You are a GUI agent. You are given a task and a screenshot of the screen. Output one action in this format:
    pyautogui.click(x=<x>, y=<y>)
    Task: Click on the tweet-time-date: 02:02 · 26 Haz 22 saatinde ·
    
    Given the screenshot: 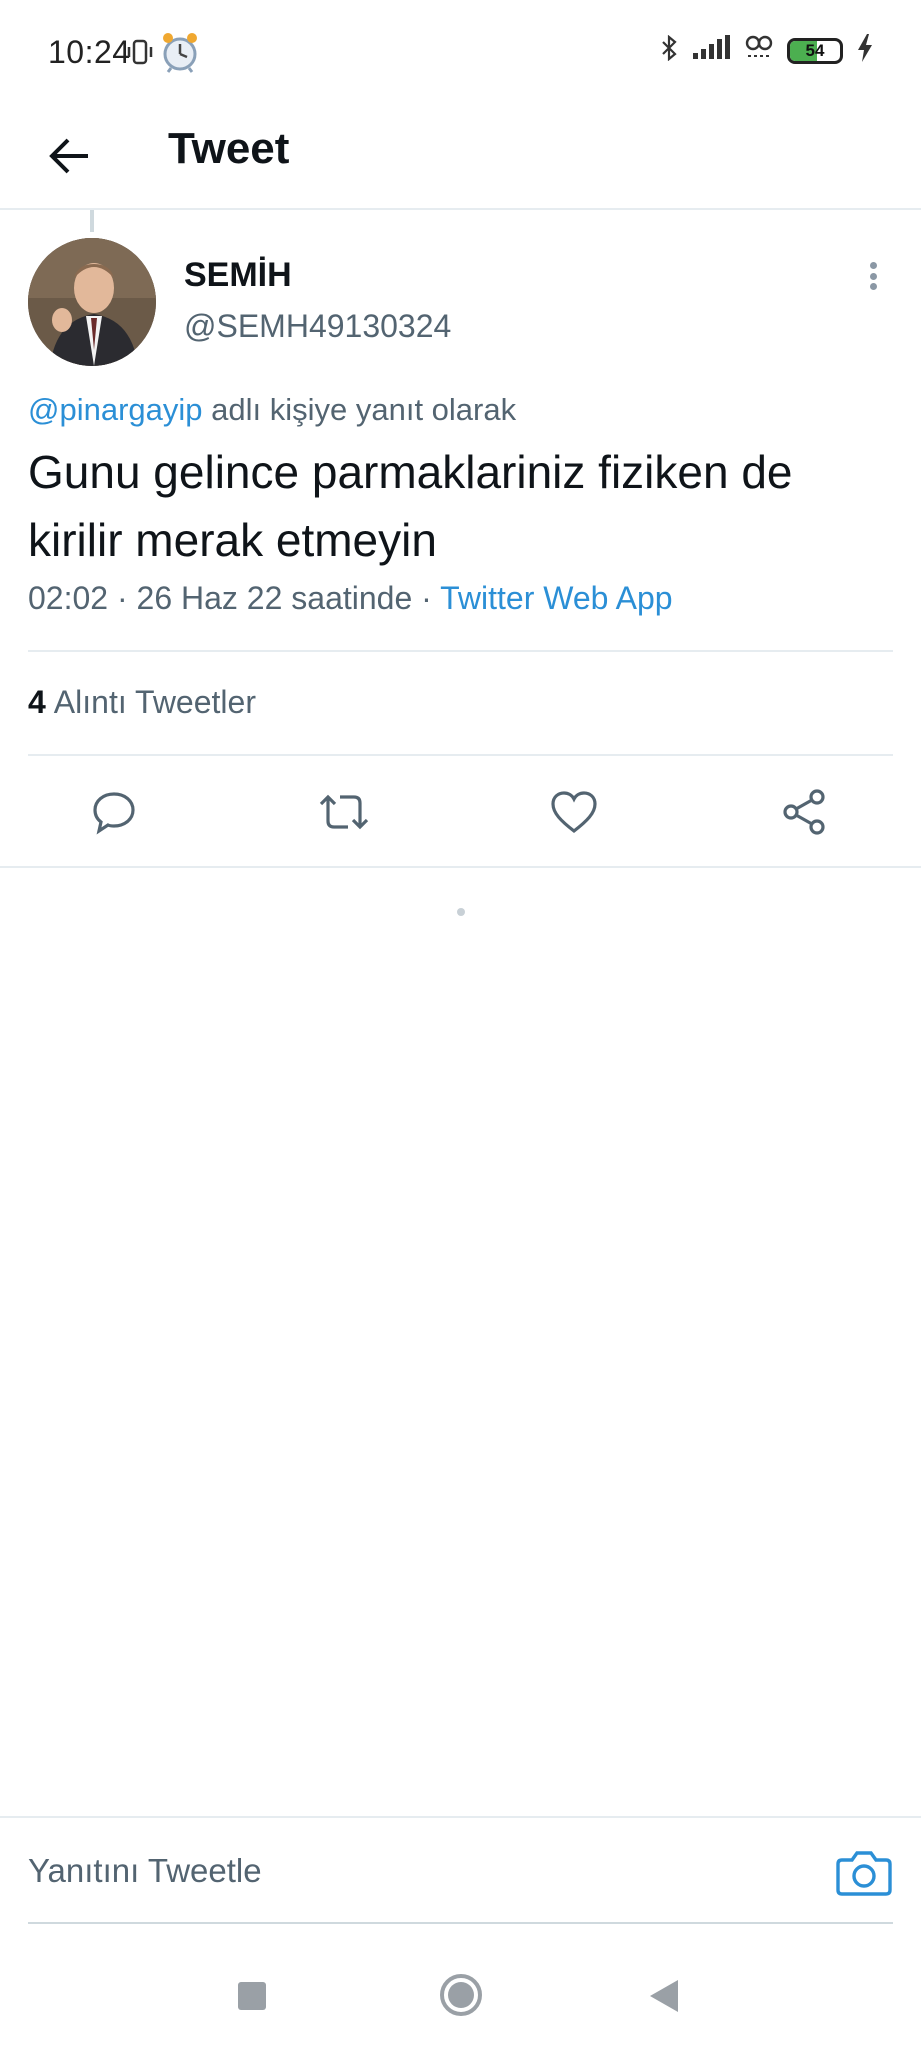 What is the action you would take?
    pyautogui.click(x=234, y=598)
    